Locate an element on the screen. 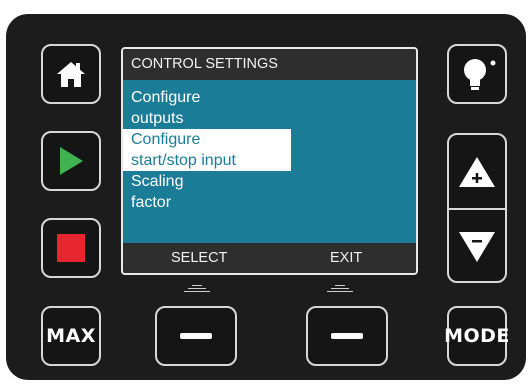  softkey-left-bar is located at coordinates (196, 336).